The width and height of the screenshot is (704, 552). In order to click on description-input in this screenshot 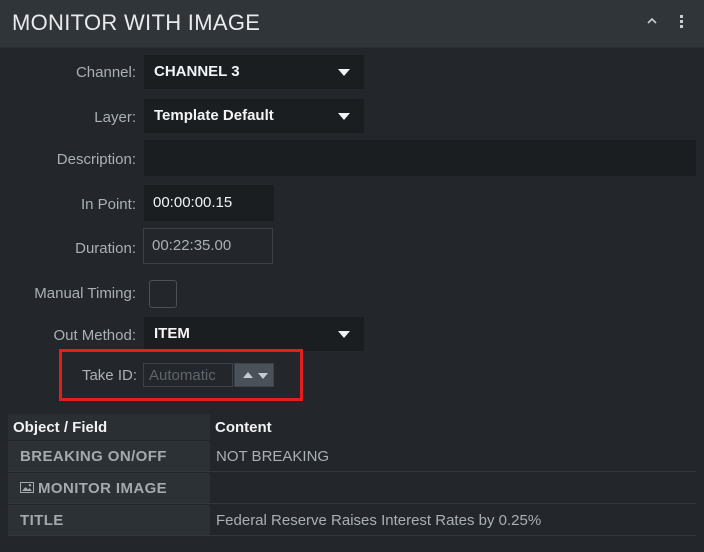, I will do `click(420, 158)`.